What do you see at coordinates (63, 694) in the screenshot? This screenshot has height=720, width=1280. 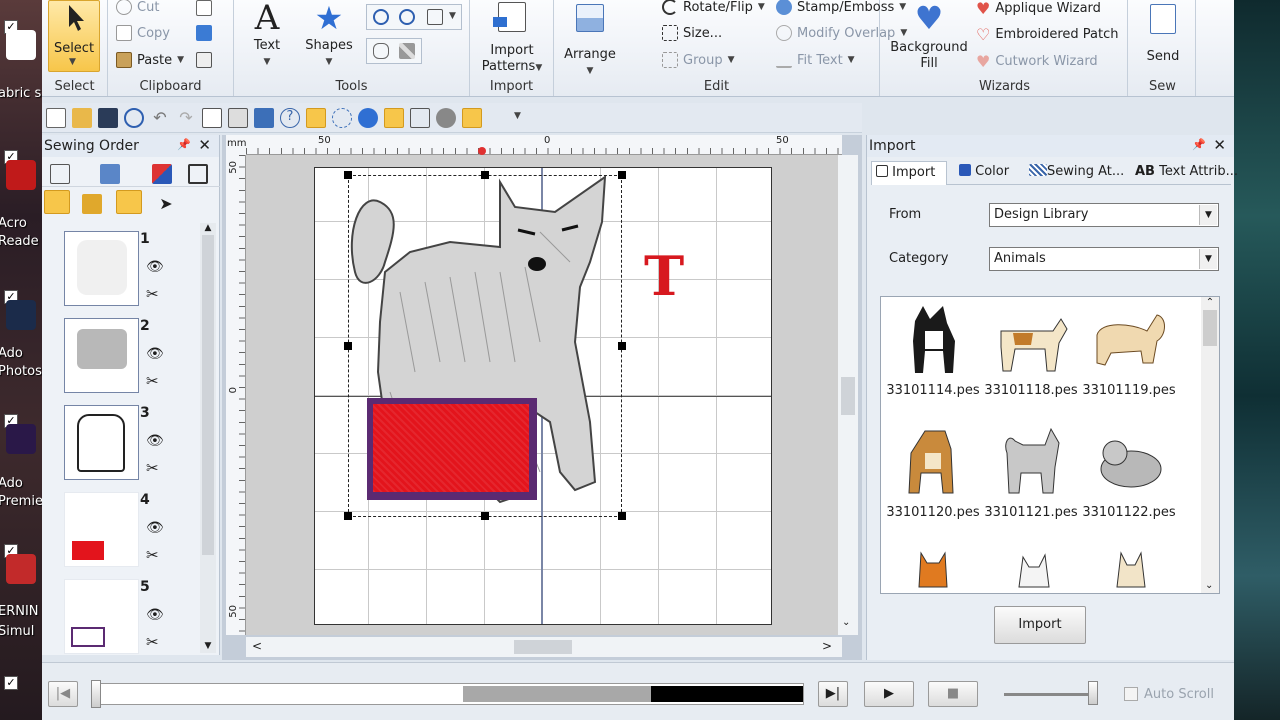 I see `skip-start-icon: |◀` at bounding box center [63, 694].